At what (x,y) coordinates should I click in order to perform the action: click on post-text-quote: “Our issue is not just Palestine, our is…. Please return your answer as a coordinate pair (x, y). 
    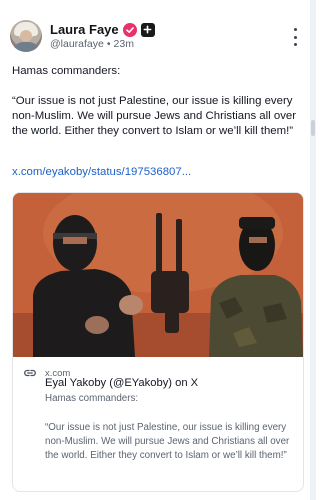
    Looking at the image, I should click on (154, 116).